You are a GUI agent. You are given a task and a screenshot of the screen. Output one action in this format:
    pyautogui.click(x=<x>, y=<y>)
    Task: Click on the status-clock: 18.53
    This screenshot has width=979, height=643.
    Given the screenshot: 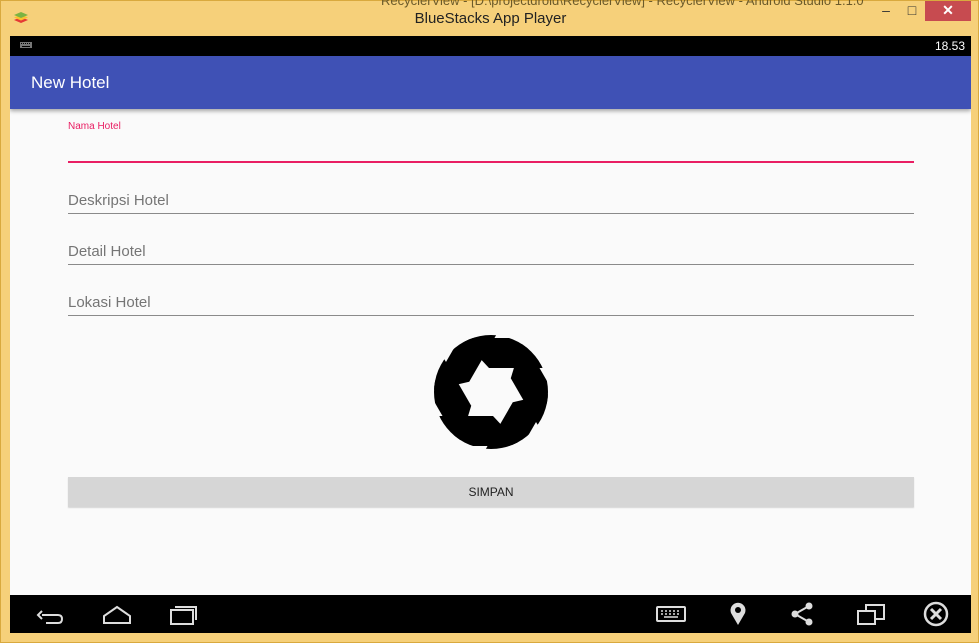 What is the action you would take?
    pyautogui.click(x=949, y=46)
    